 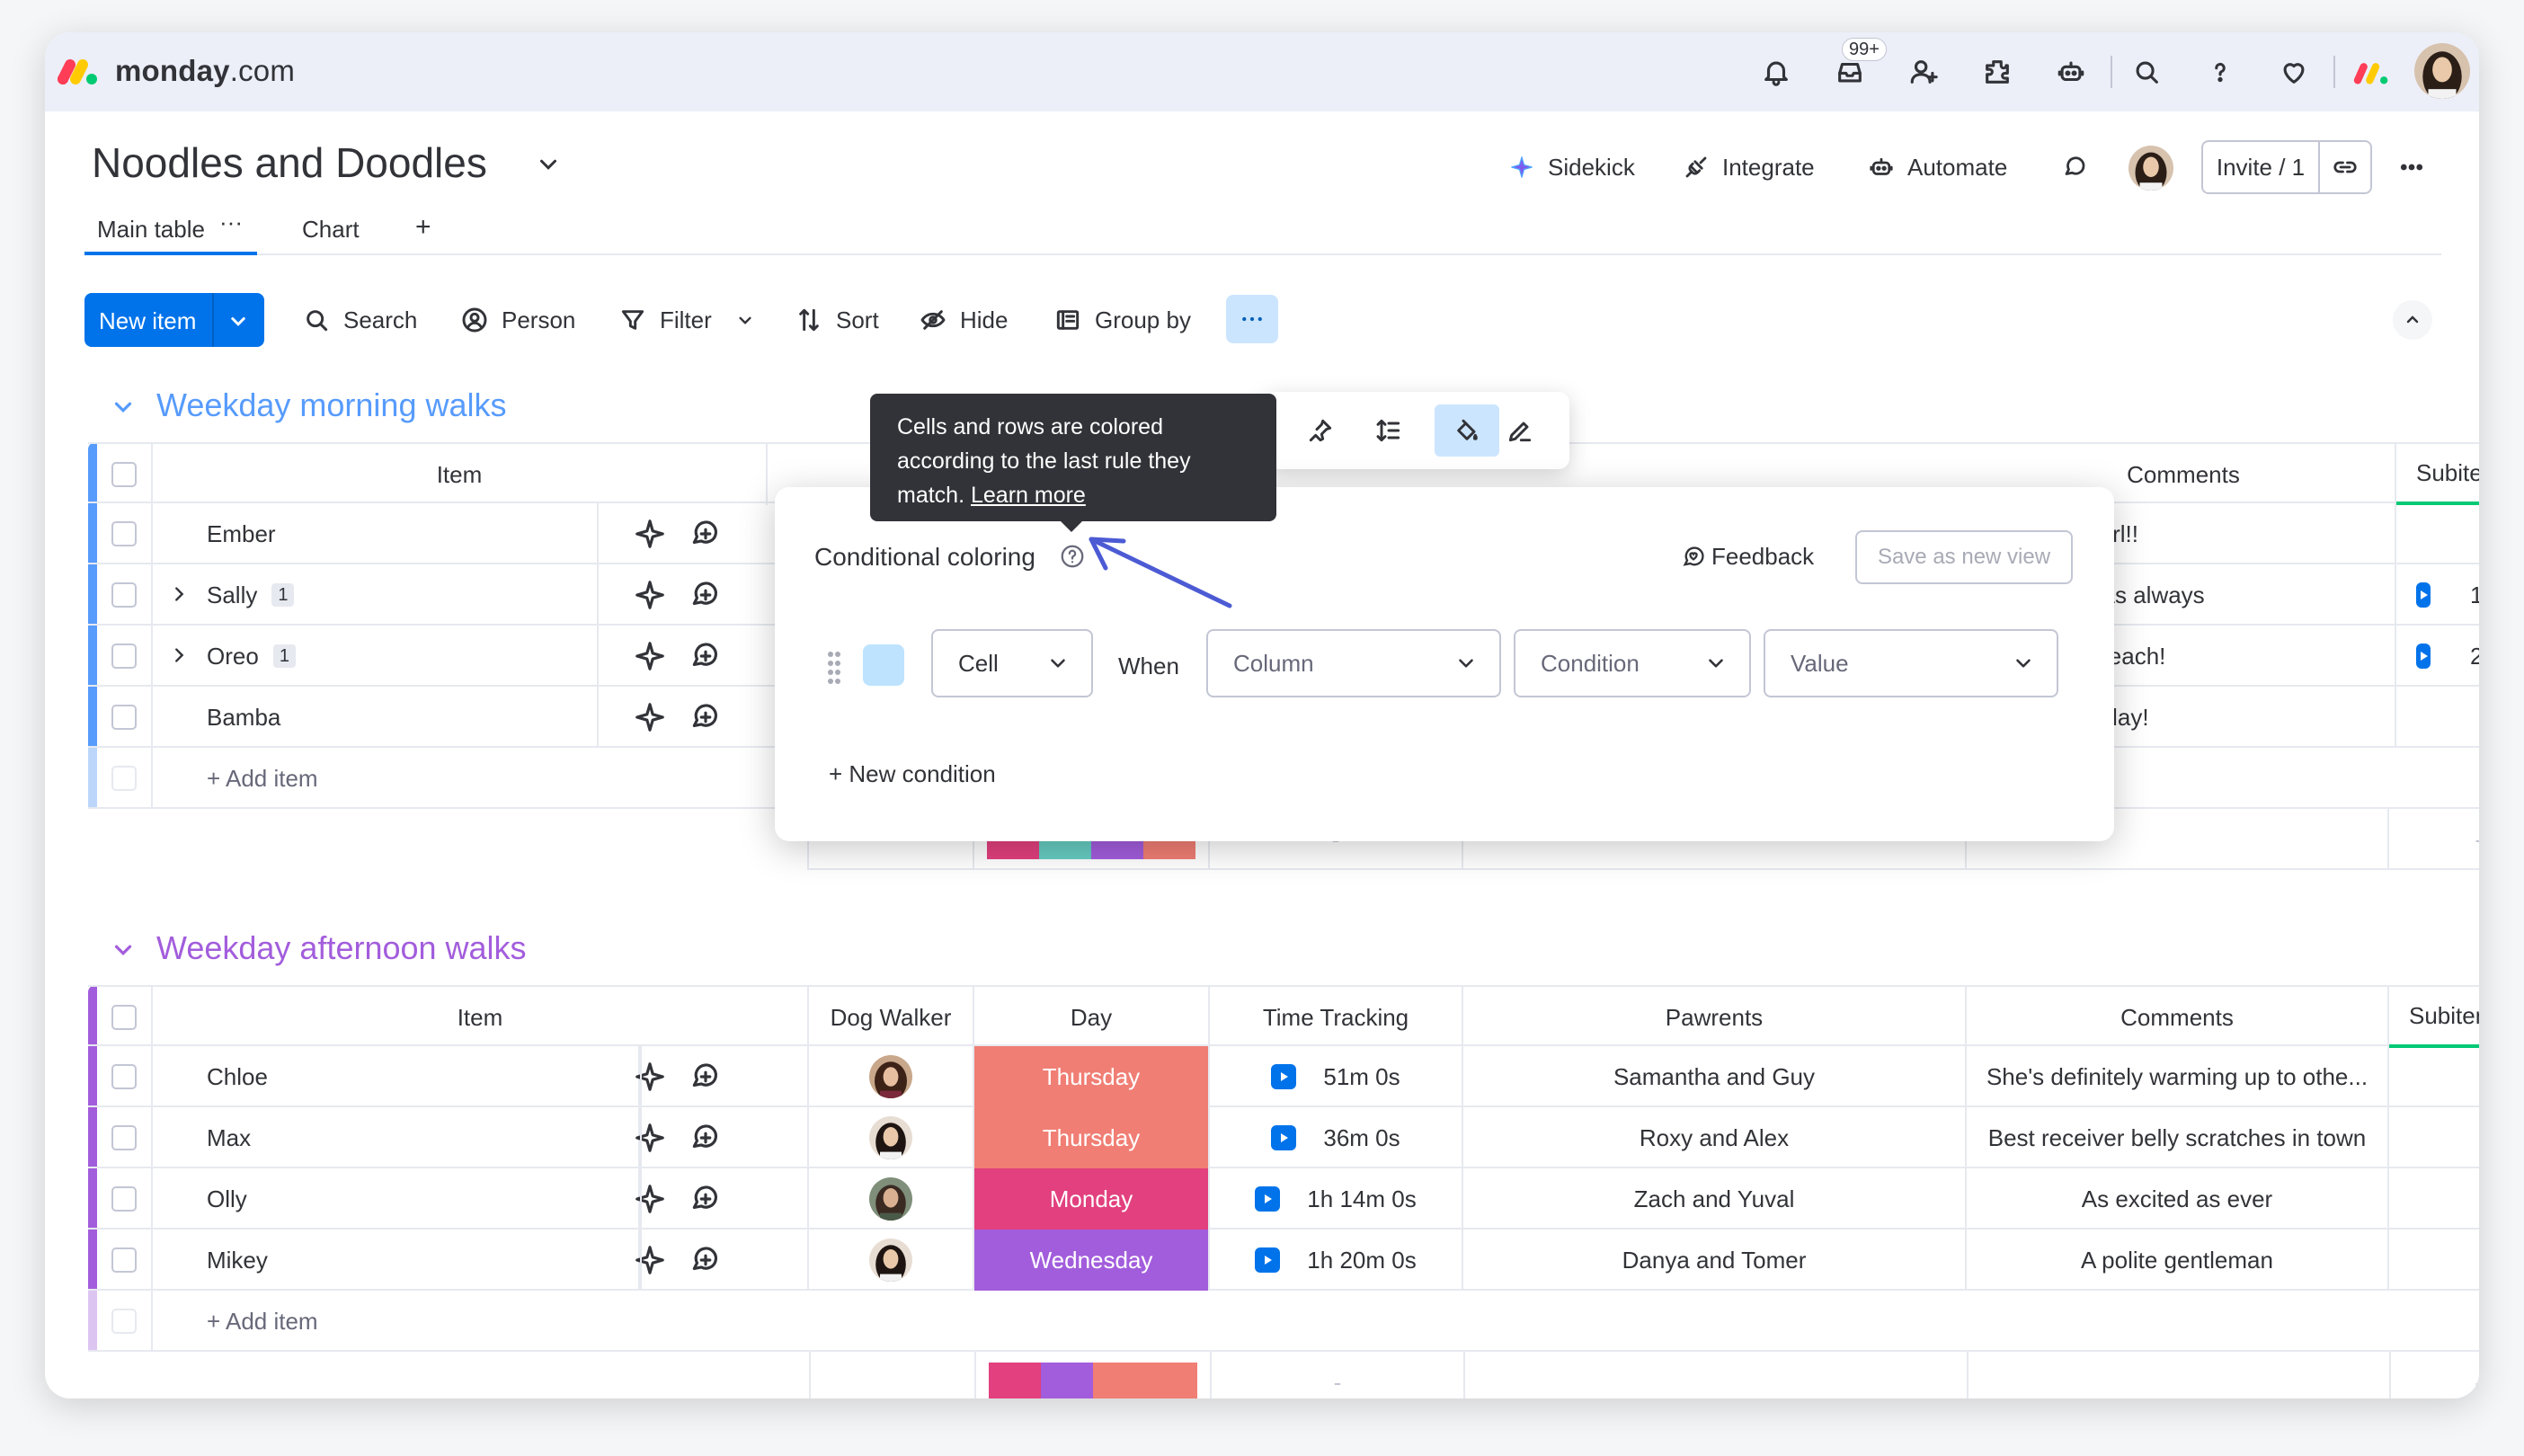 I want to click on column-header: Comments, so click(x=2178, y=1017).